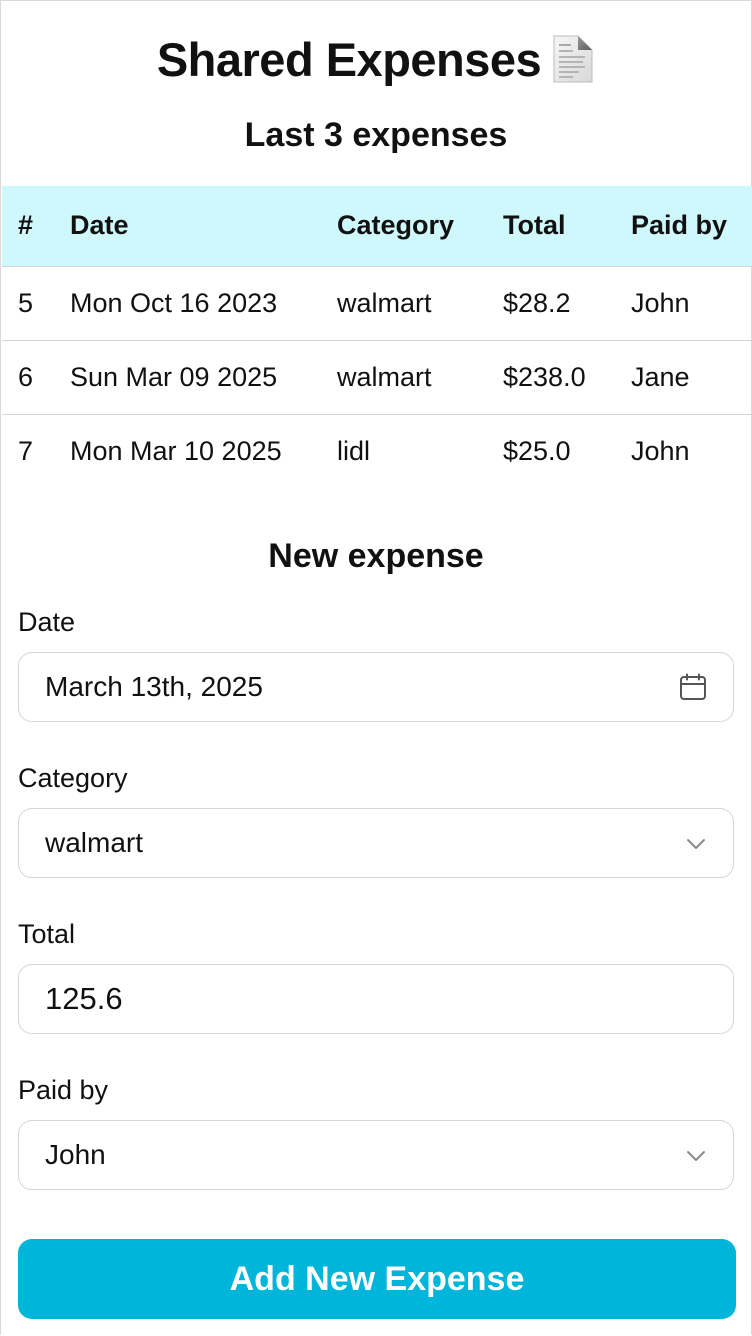  I want to click on document-icon, so click(573, 66).